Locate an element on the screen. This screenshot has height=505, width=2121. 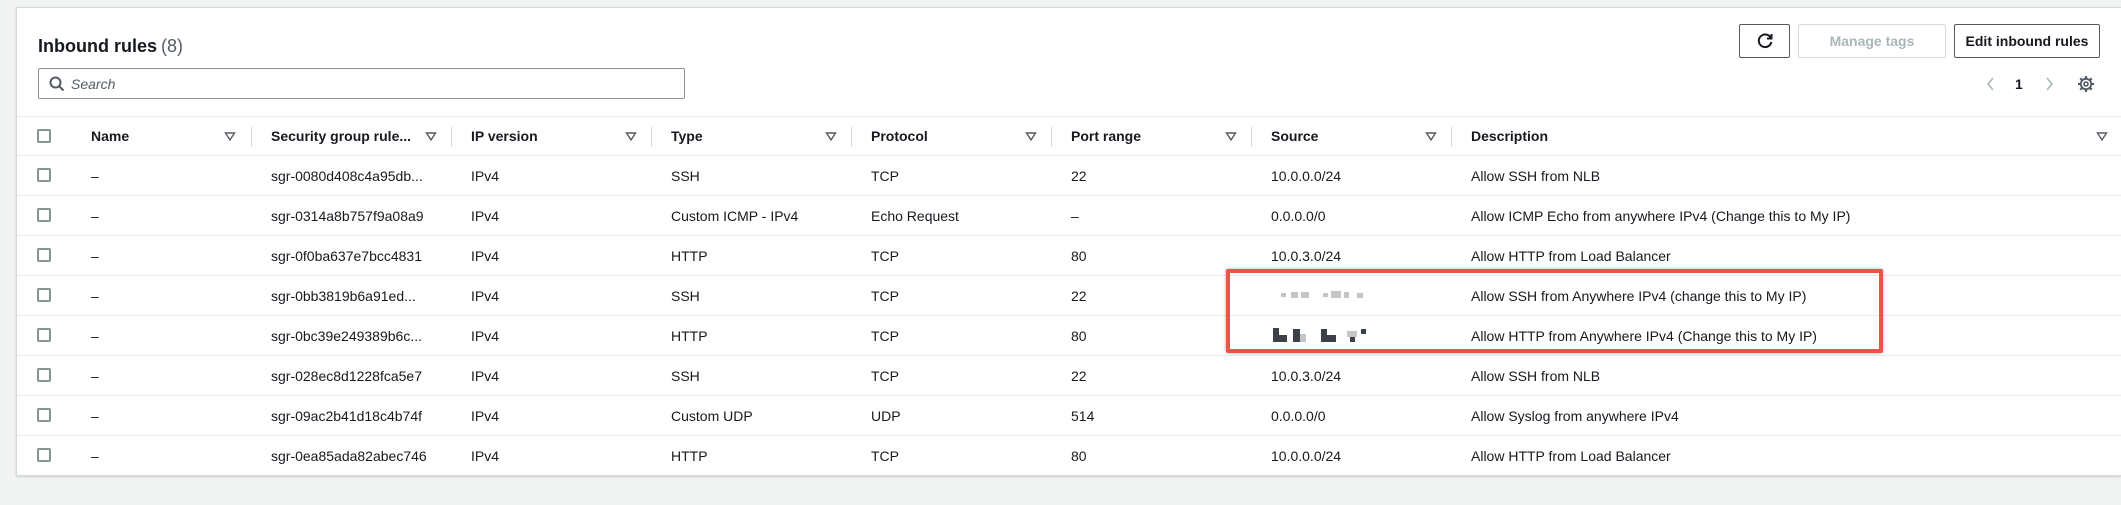
panel-title: Inbound rules (8) is located at coordinates (110, 46).